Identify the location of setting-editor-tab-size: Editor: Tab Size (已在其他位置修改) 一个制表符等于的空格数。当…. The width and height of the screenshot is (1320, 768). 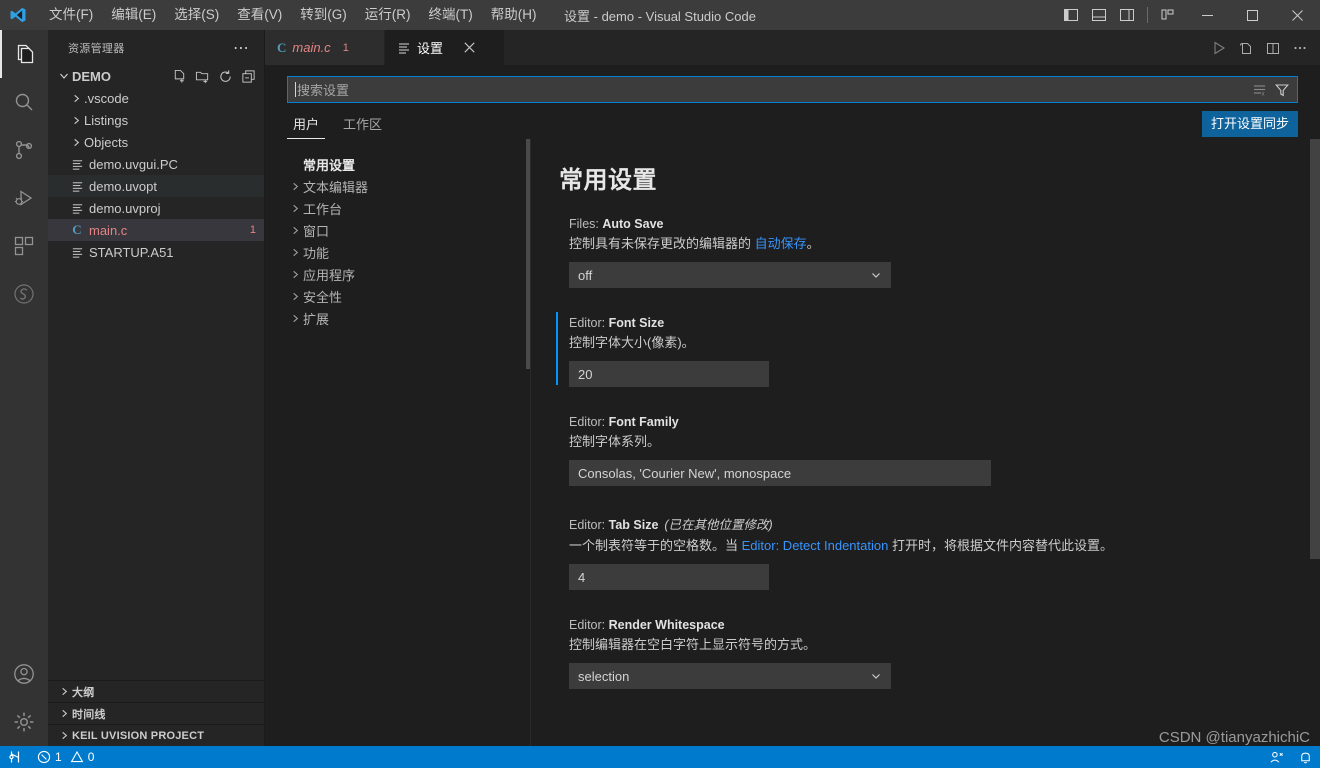
(939, 552).